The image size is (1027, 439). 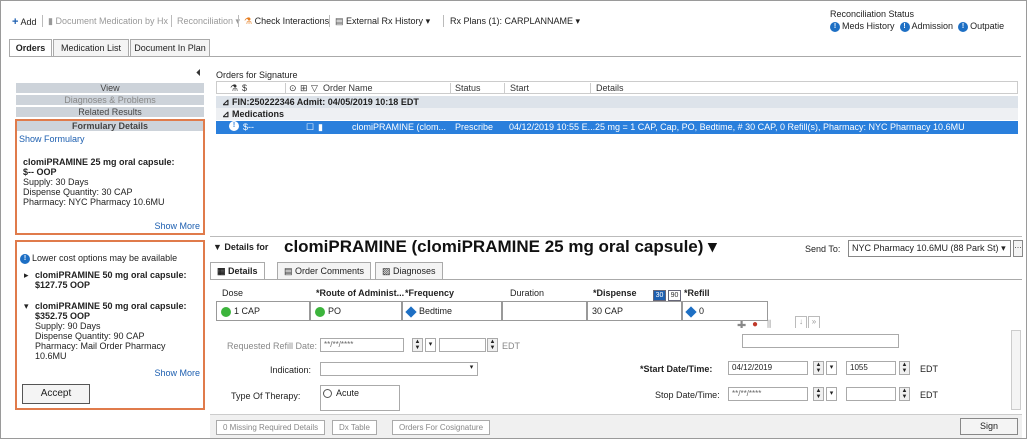 What do you see at coordinates (324, 271) in the screenshot?
I see `tab-order-comments: ▤ Order Comments` at bounding box center [324, 271].